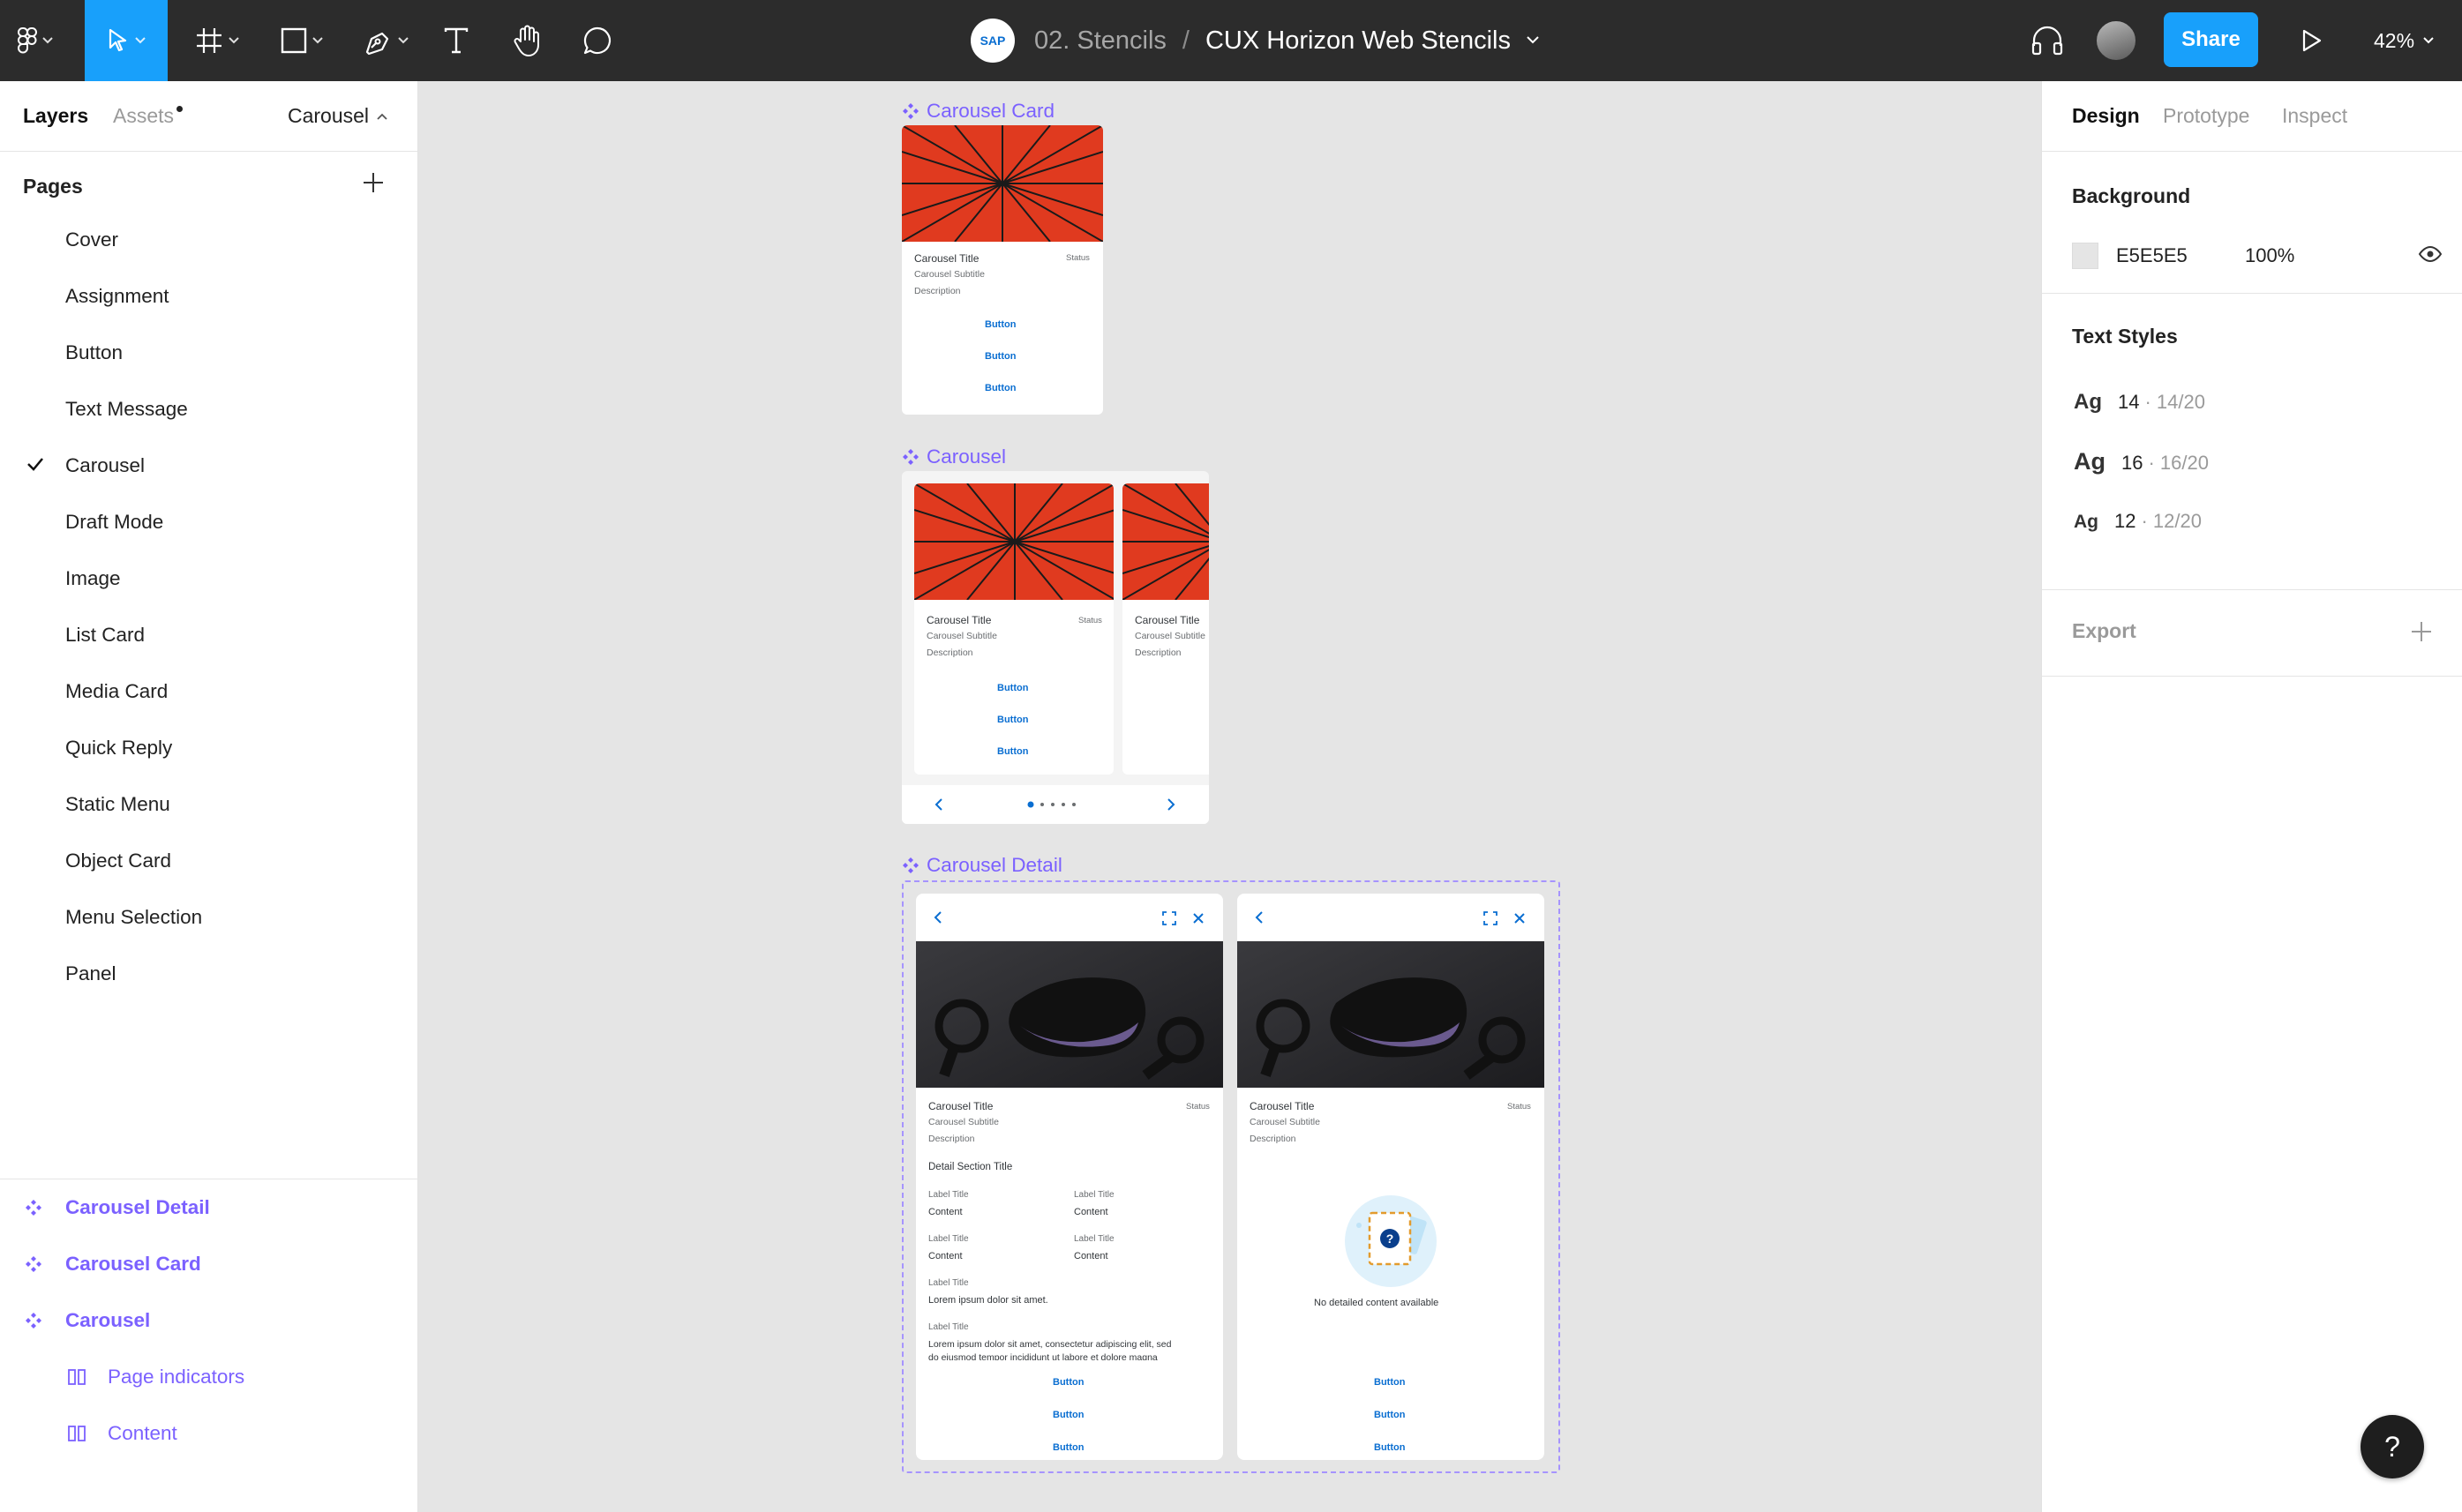  Describe the element at coordinates (387, 40) in the screenshot. I see `pen-tool` at that location.